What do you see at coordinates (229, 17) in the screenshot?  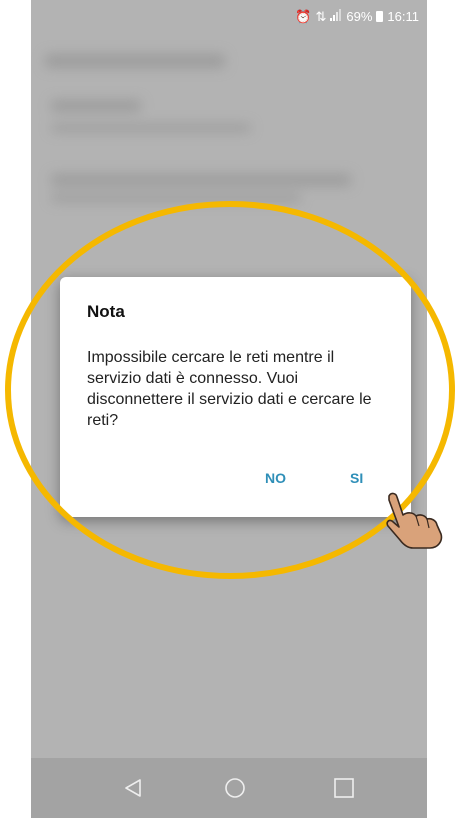 I see `status-bar: ⏰ ⇅ 69% 16:11` at bounding box center [229, 17].